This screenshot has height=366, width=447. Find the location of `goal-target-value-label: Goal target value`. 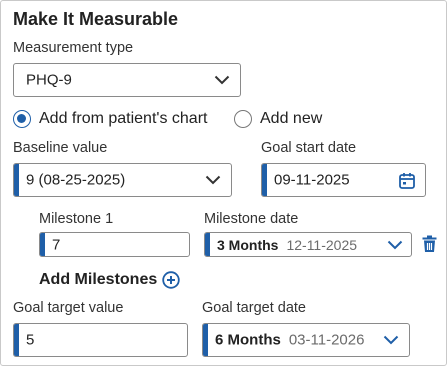

goal-target-value-label: Goal target value is located at coordinates (68, 308).